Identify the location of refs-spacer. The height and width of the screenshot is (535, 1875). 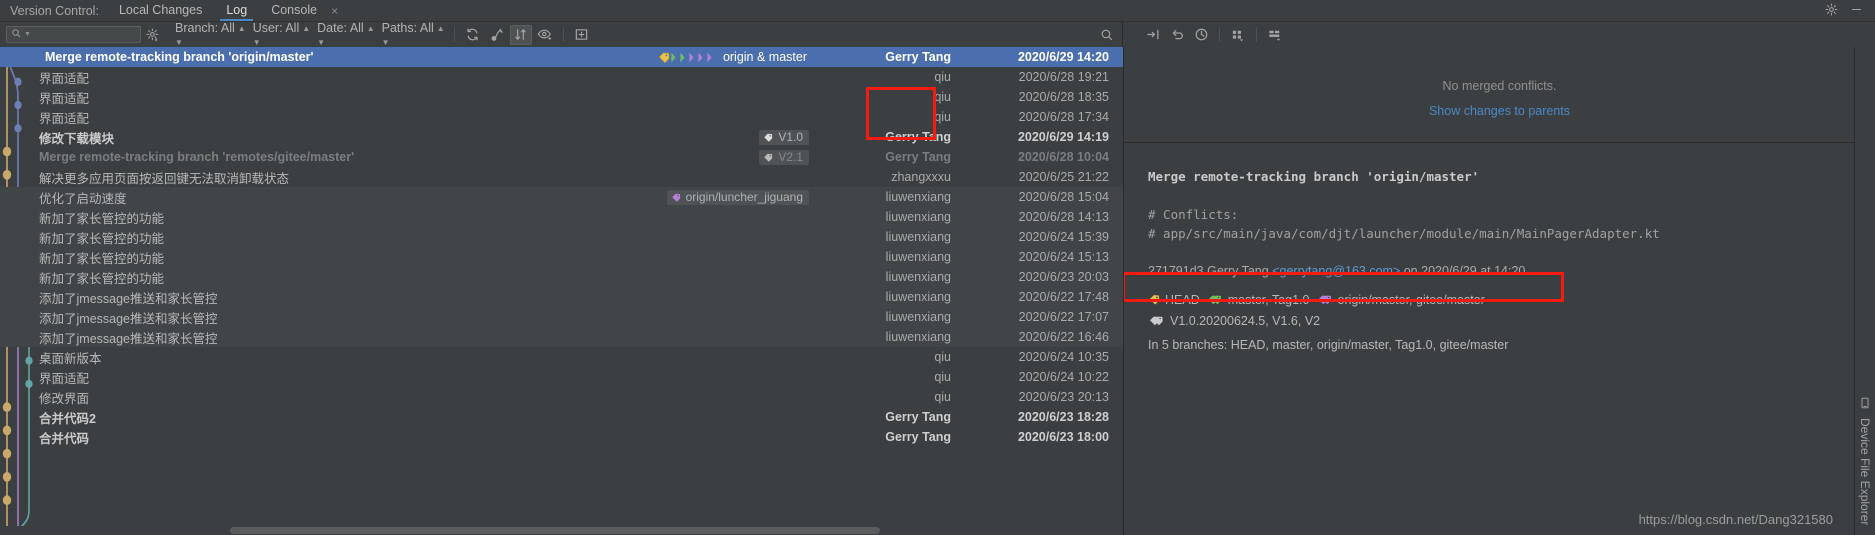
(1511, 285).